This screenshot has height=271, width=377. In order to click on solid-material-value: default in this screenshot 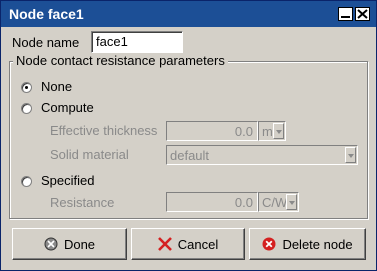, I will do `click(190, 155)`.